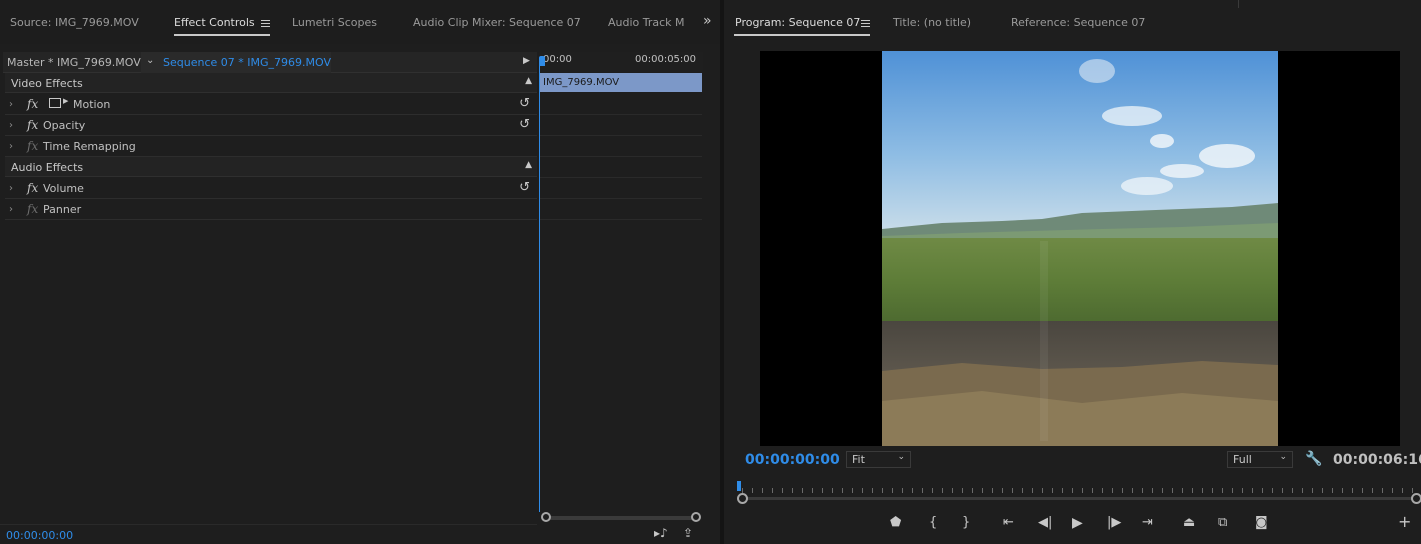  What do you see at coordinates (1313, 459) in the screenshot?
I see `wrench-settings-icon: 🔧` at bounding box center [1313, 459].